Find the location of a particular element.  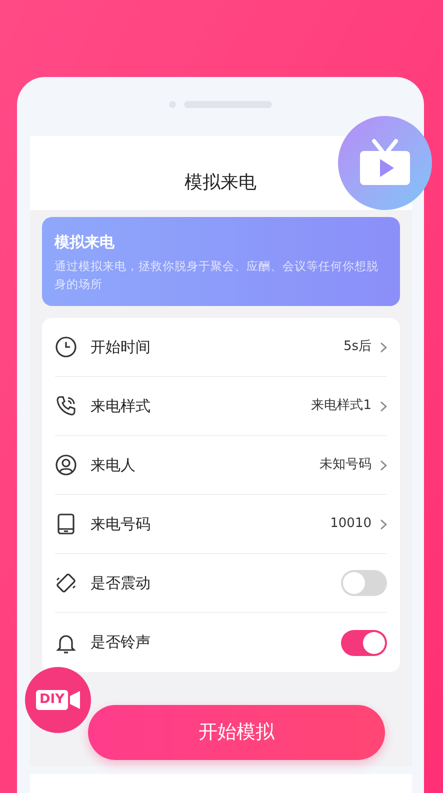

person-icon is located at coordinates (65, 465).